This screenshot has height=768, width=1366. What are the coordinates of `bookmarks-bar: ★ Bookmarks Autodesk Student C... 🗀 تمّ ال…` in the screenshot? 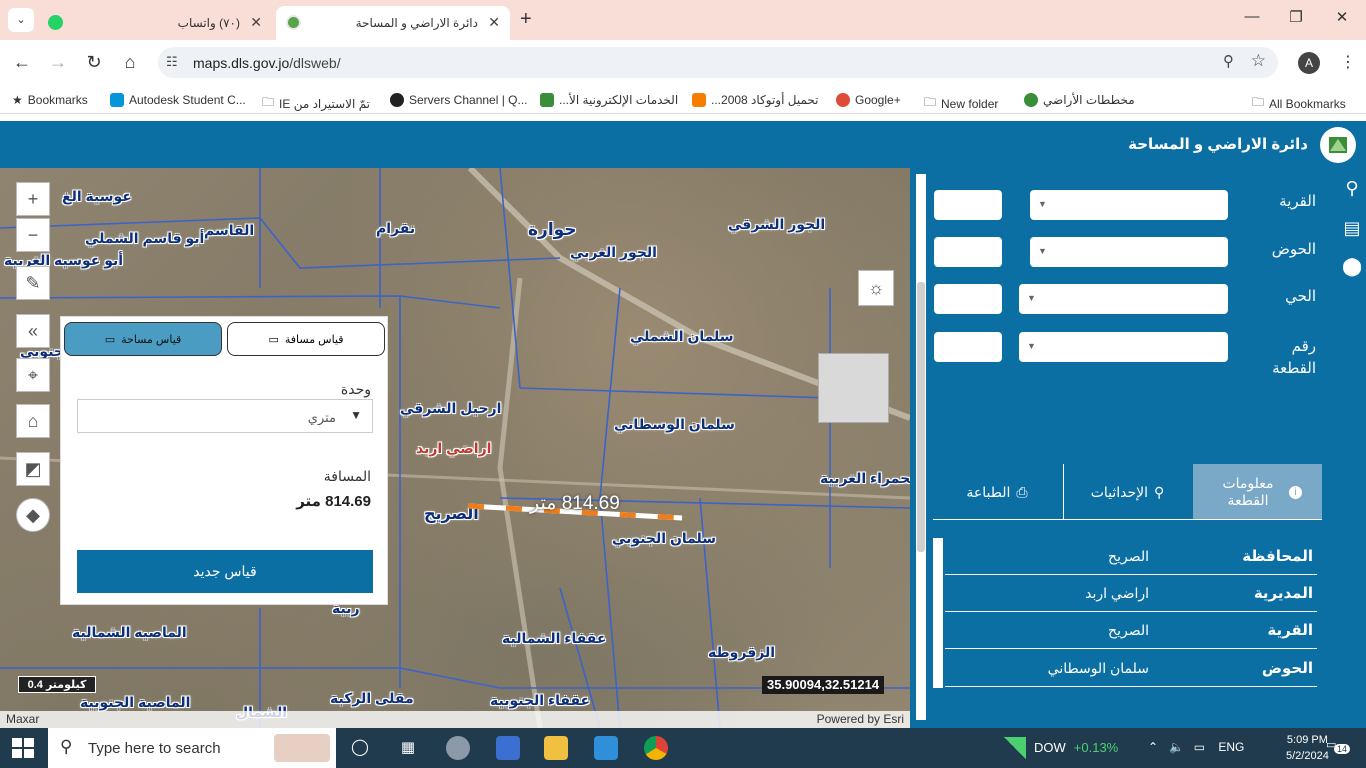 It's located at (683, 100).